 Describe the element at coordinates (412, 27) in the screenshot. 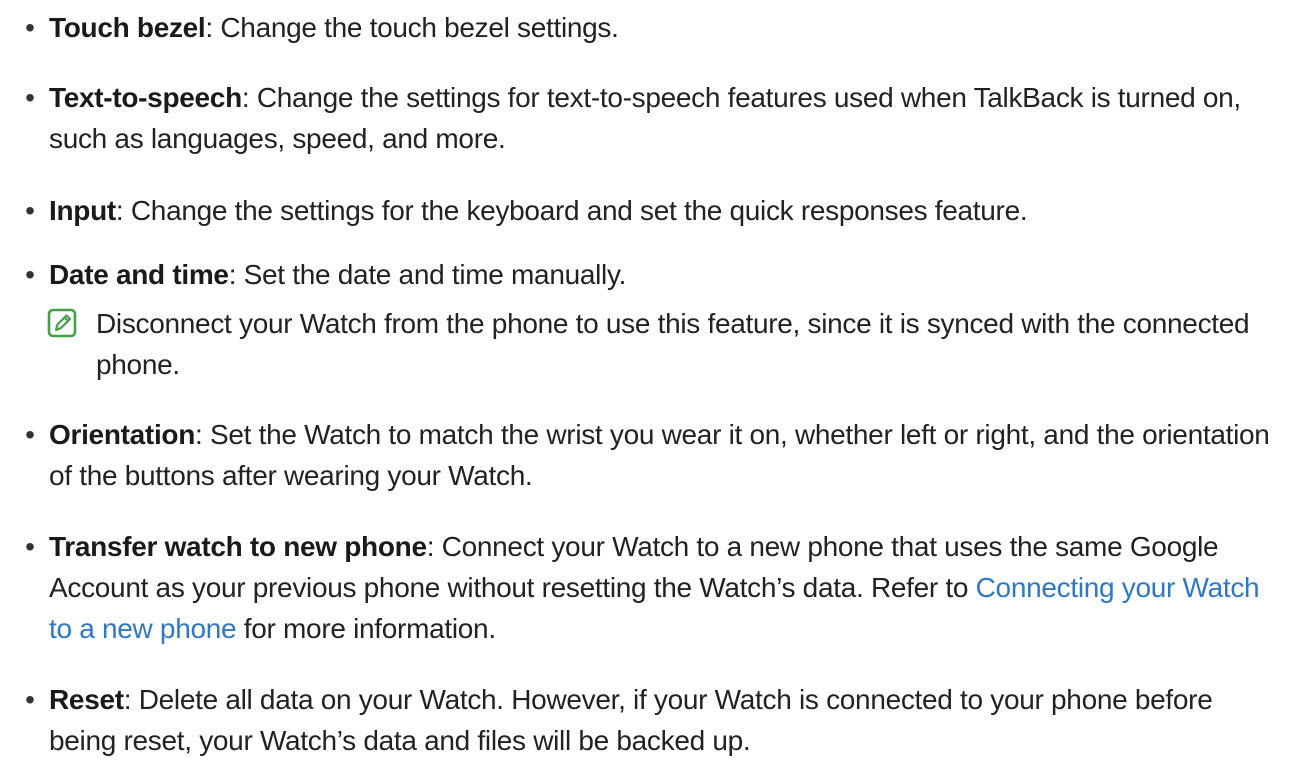

I see `item-description: : Change the touch bezel settings.` at that location.